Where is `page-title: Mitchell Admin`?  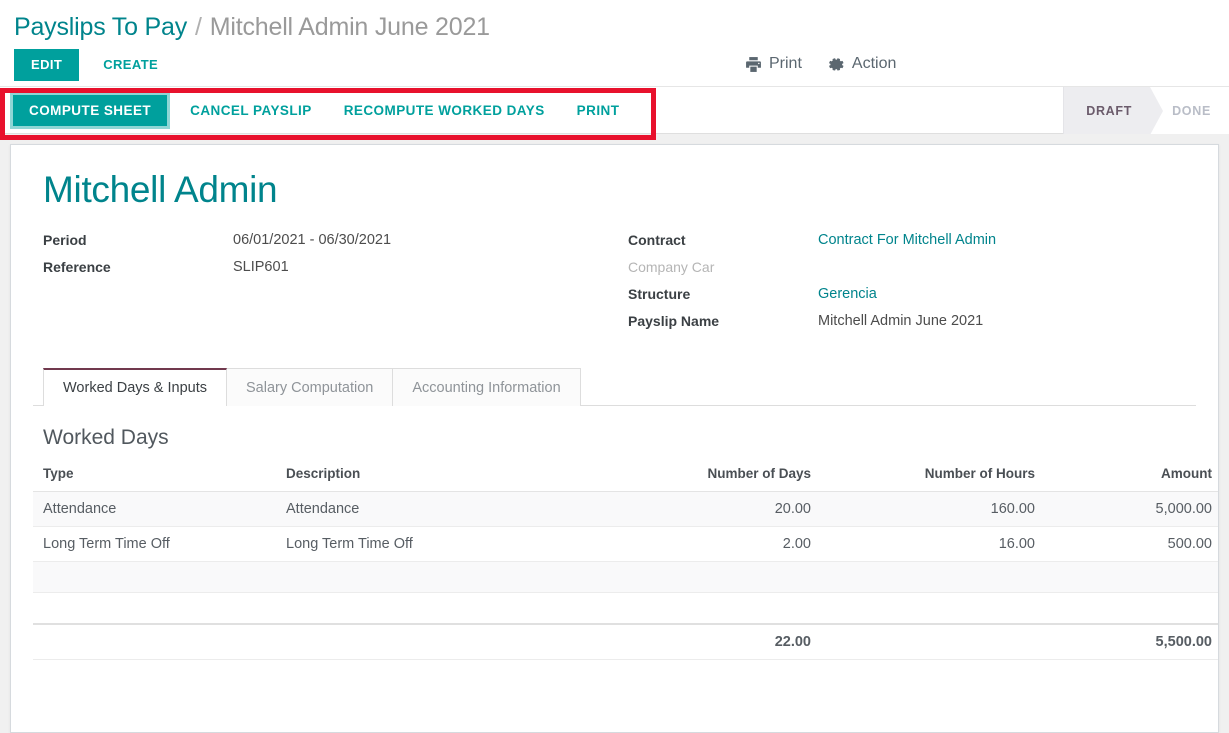 page-title: Mitchell Admin is located at coordinates (160, 189).